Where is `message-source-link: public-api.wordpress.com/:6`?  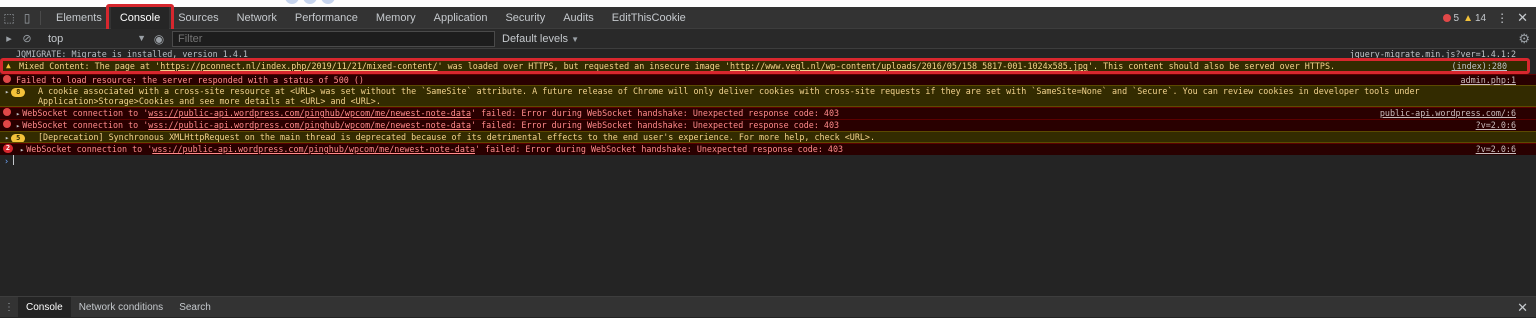
message-source-link: public-api.wordpress.com/:6 is located at coordinates (1448, 113).